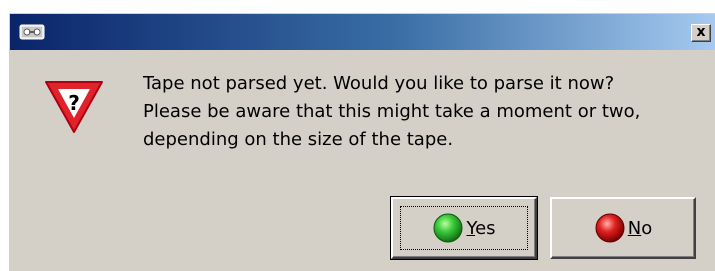  What do you see at coordinates (640, 228) in the screenshot?
I see `no-button-label: No` at bounding box center [640, 228].